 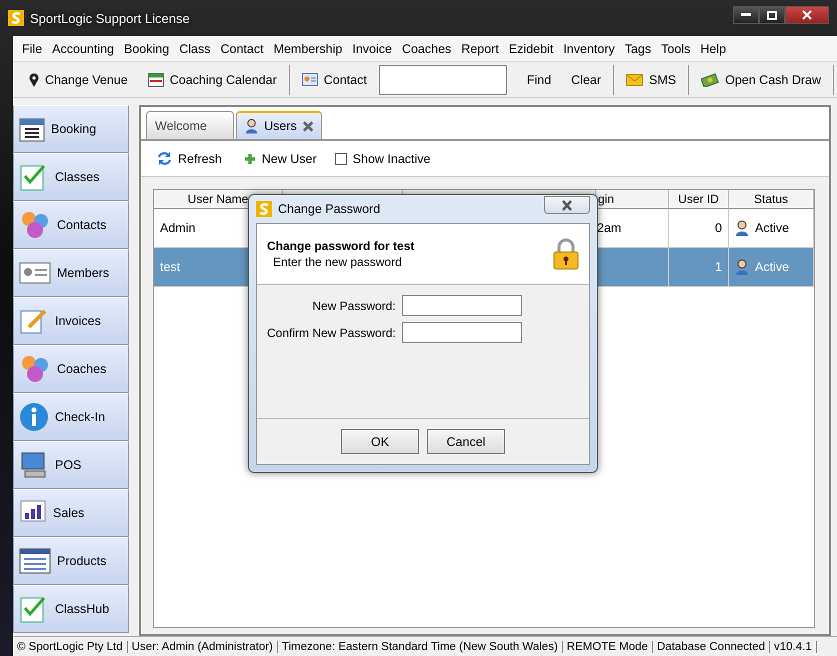 I want to click on sidebar-item: Coaches, so click(x=71, y=369).